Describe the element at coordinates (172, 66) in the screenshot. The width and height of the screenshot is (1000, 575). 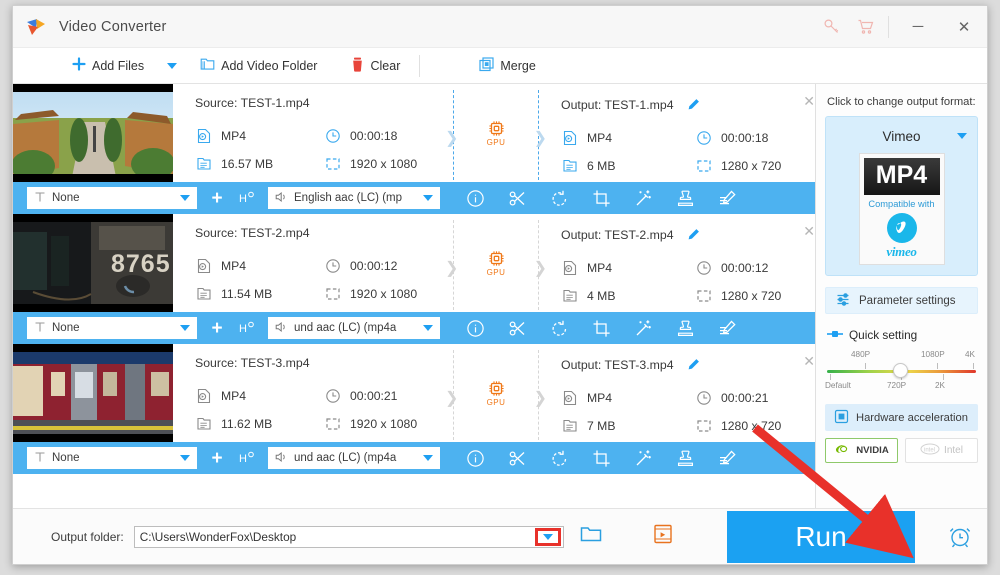
I see `add-files-dropdown` at that location.